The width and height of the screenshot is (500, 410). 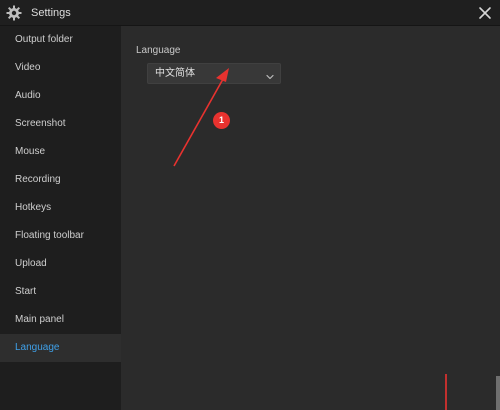 I want to click on sidebar-item-output-folder: Output folder, so click(x=60, y=40).